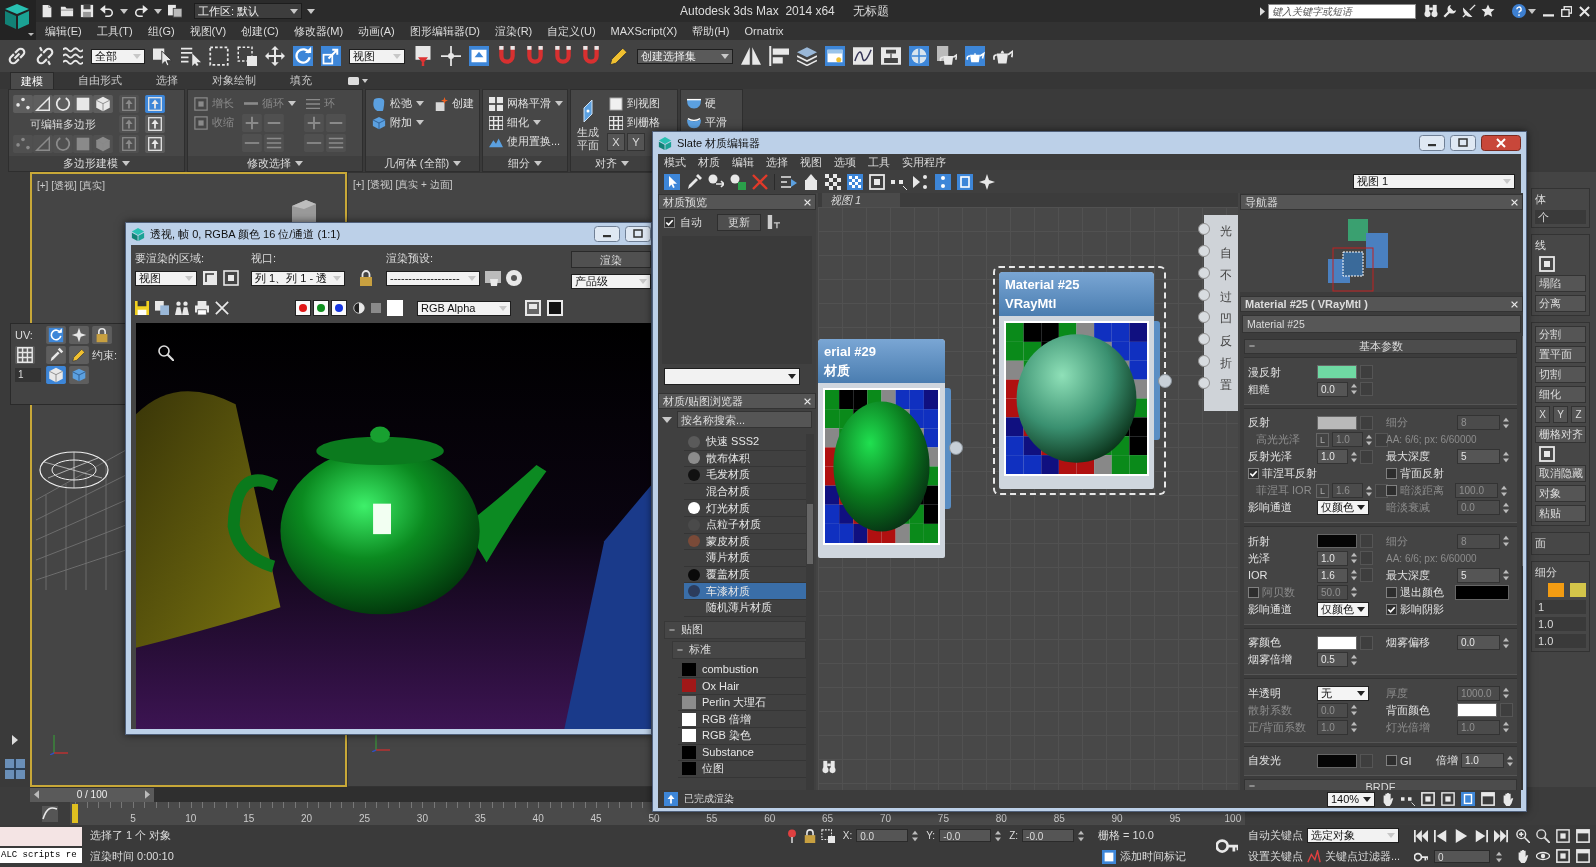 This screenshot has height=867, width=1596. I want to click on chain-link-icon, so click(17, 56).